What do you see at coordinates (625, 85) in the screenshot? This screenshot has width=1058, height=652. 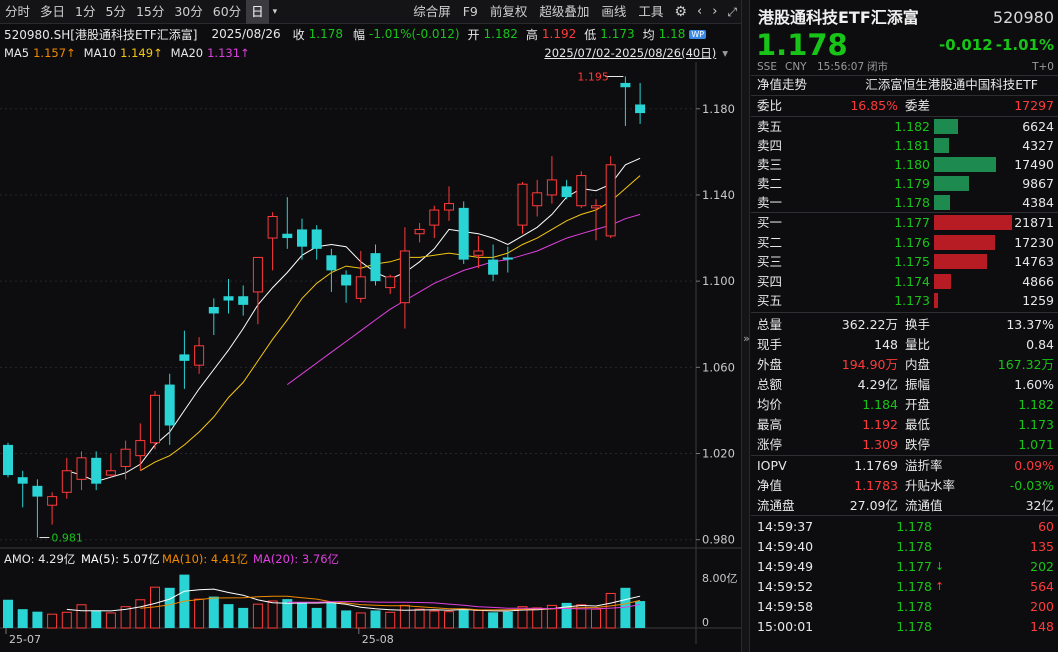 I see `candle-body` at bounding box center [625, 85].